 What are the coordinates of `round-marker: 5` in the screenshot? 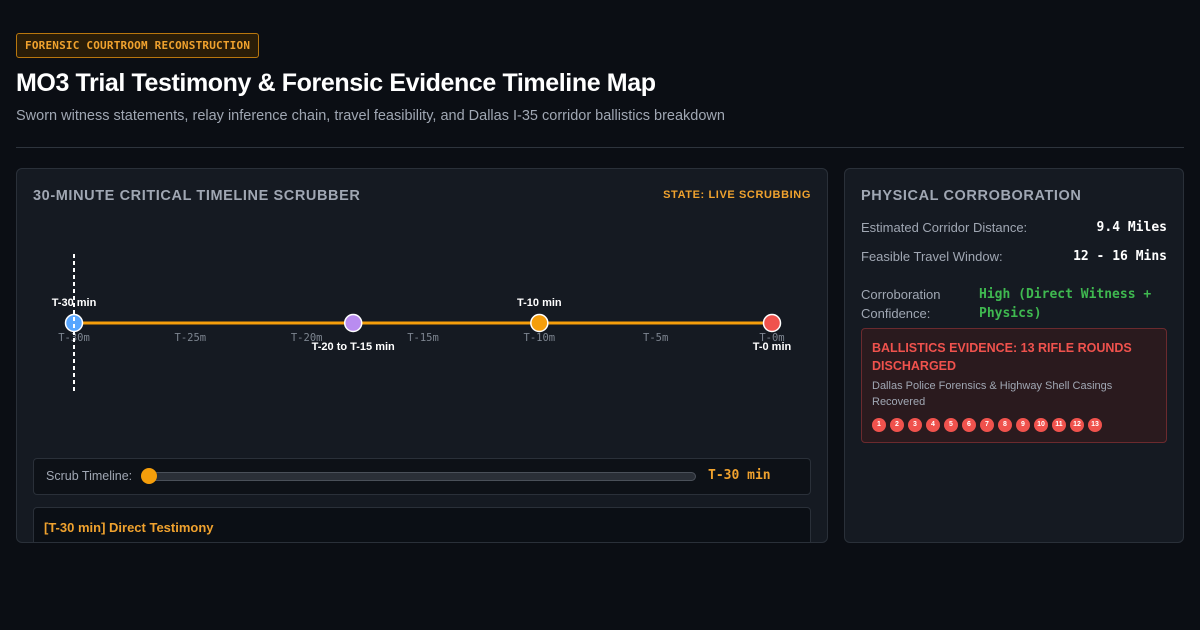 It's located at (951, 425).